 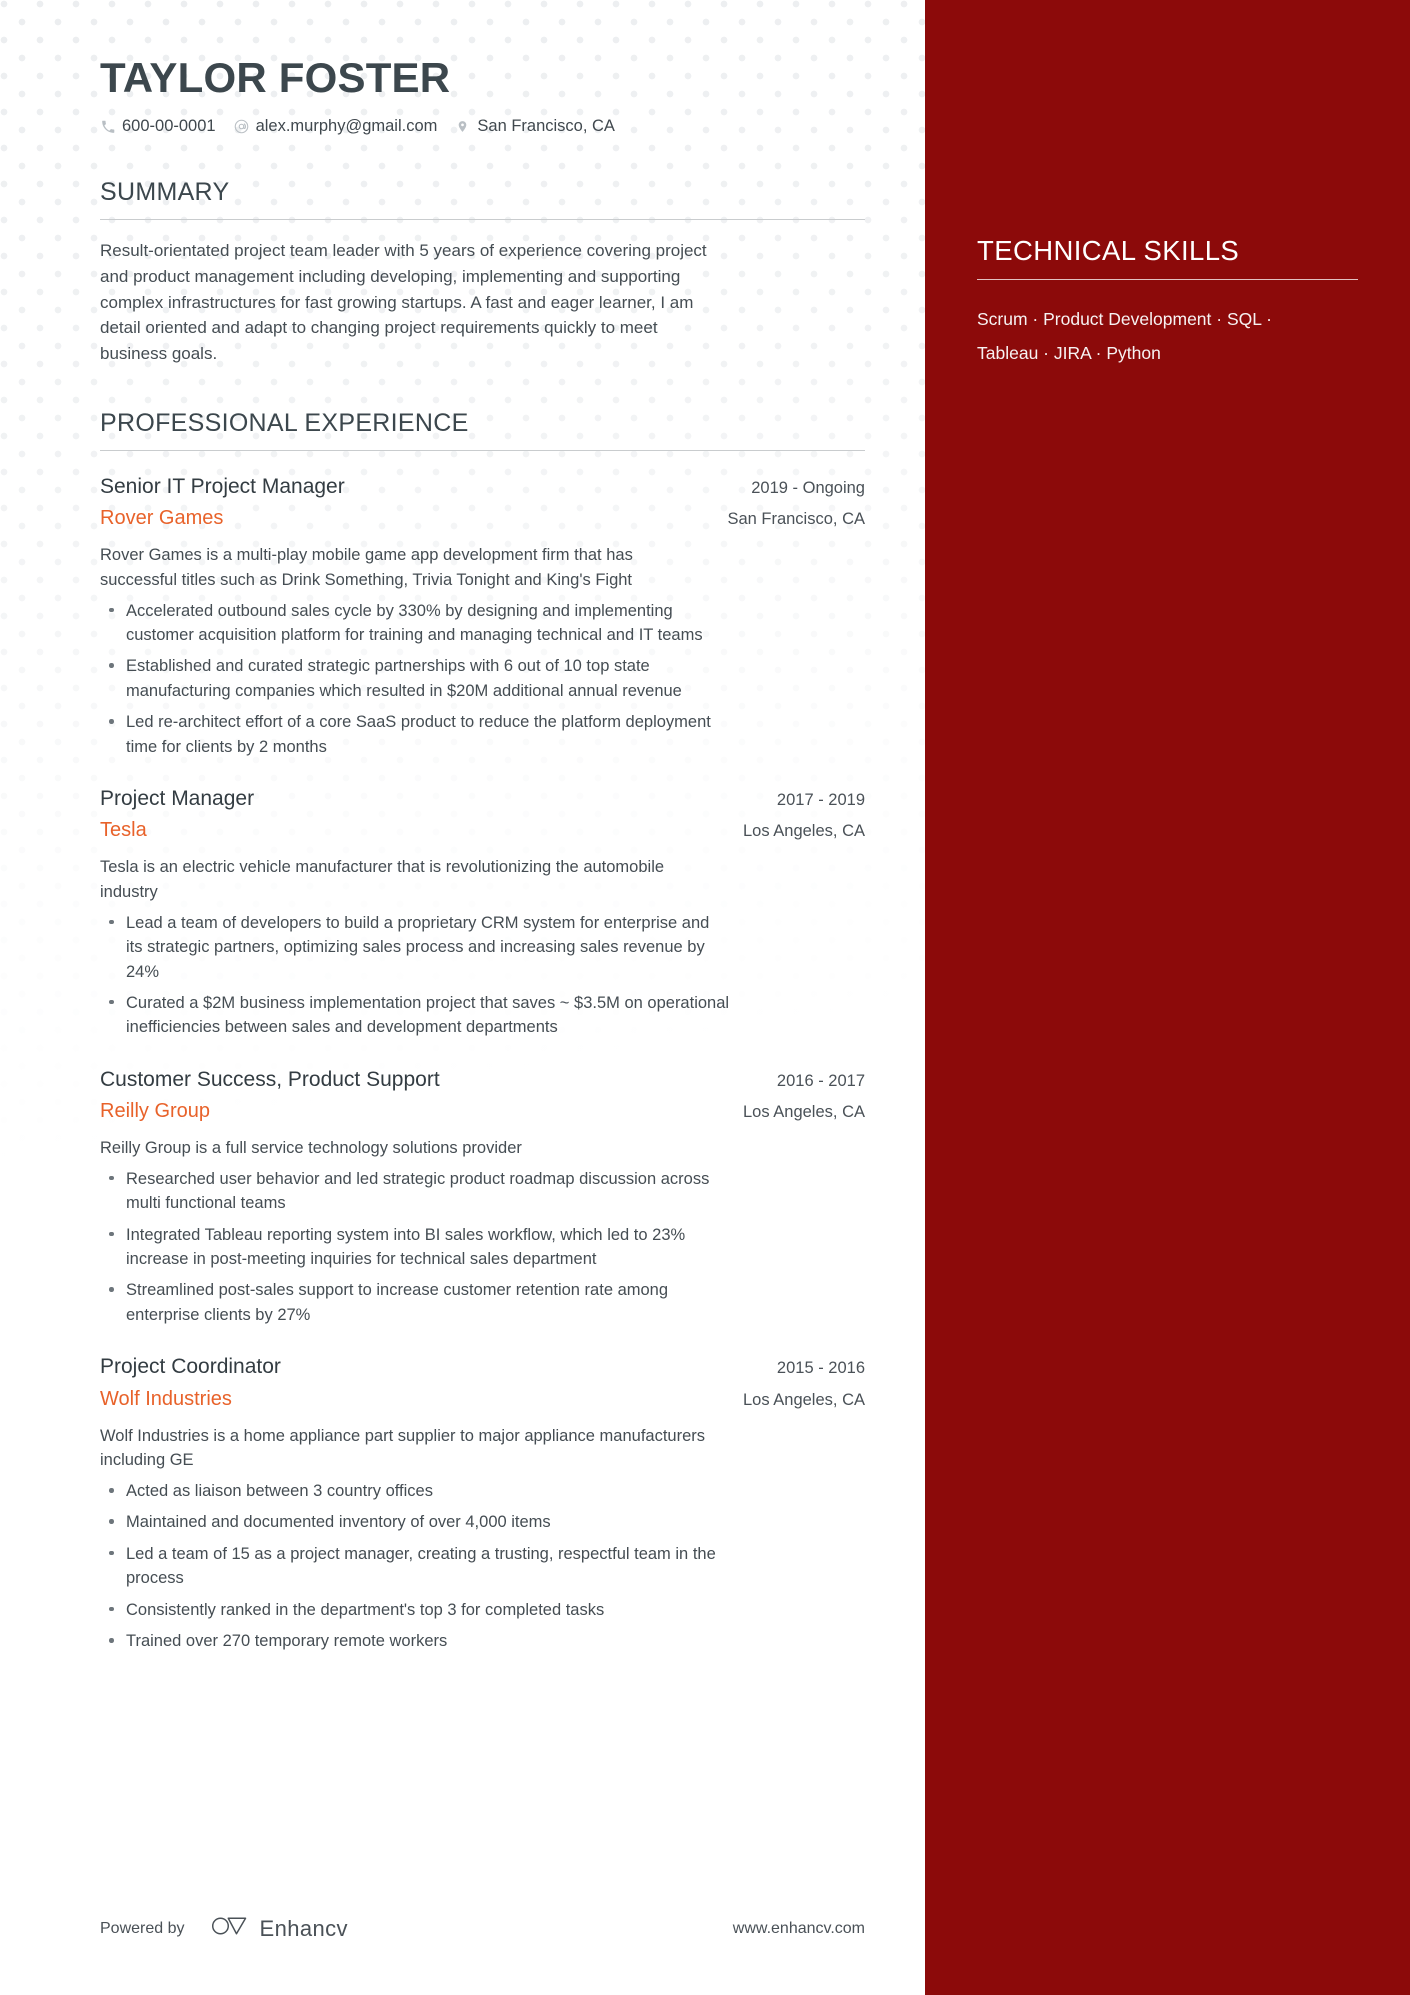 What do you see at coordinates (1069, 353) in the screenshot?
I see `technical-skills-line: Tableau · JIRA · Python` at bounding box center [1069, 353].